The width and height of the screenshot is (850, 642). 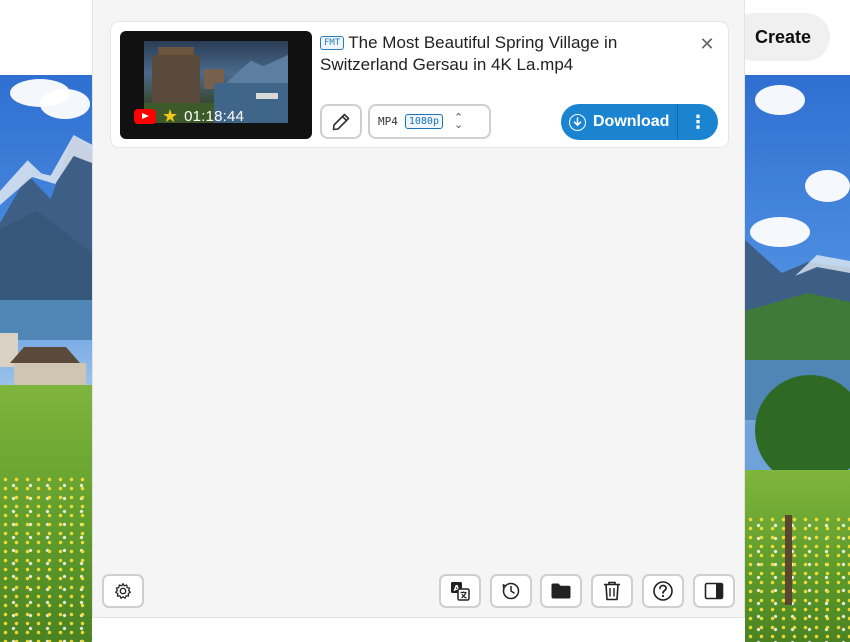 I want to click on download-button-group: Download ⋮, so click(x=639, y=122).